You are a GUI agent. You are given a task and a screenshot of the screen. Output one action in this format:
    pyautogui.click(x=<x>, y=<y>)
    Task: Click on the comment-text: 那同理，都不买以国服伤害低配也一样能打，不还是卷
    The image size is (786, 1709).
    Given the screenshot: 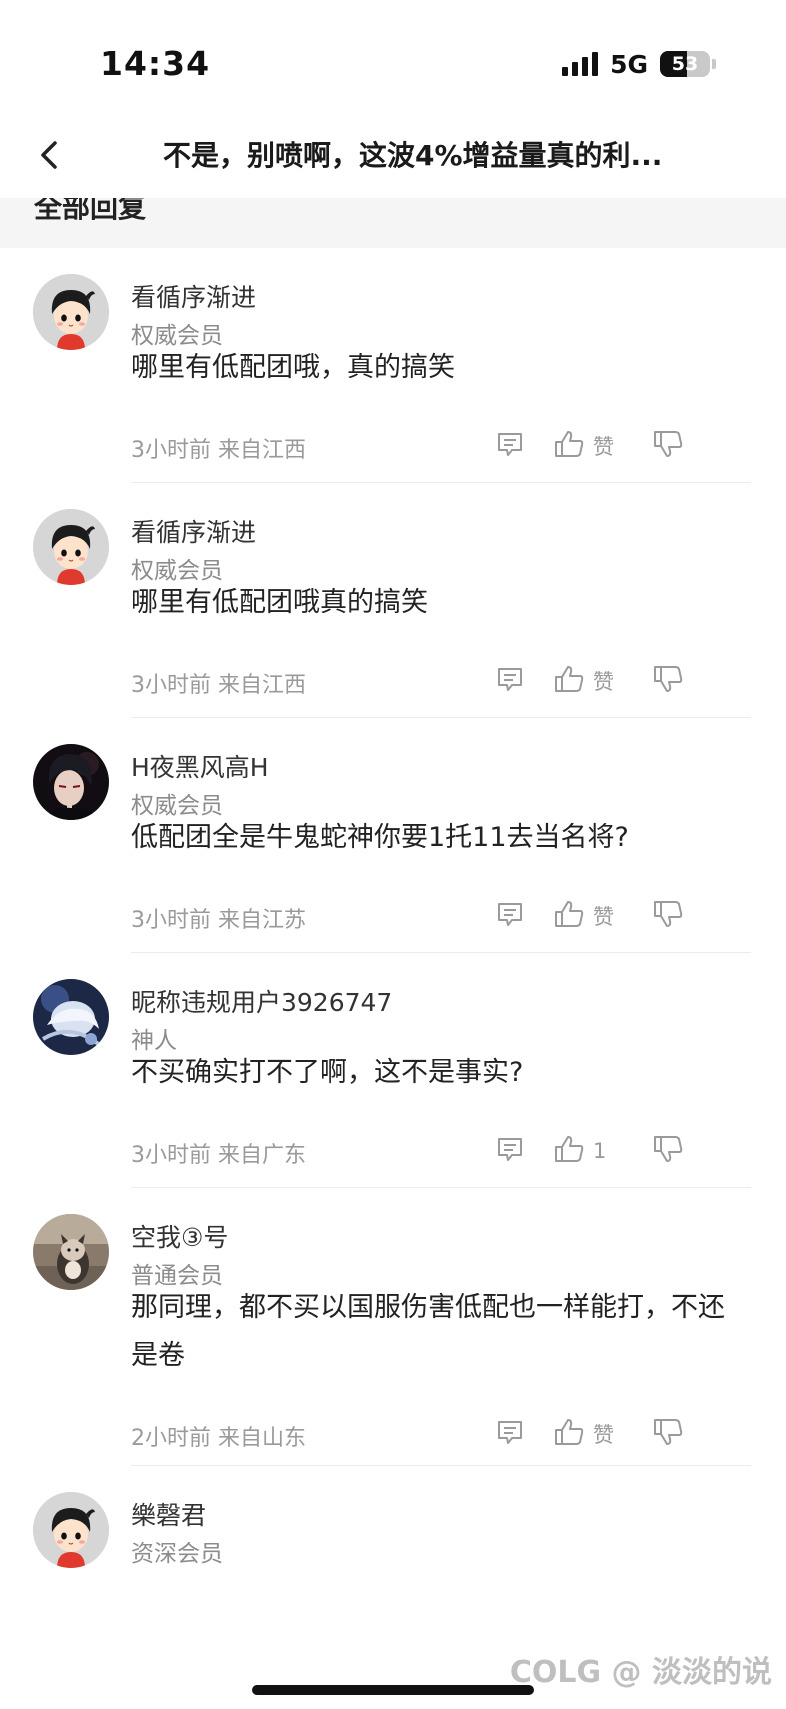 What is the action you would take?
    pyautogui.click(x=441, y=1332)
    